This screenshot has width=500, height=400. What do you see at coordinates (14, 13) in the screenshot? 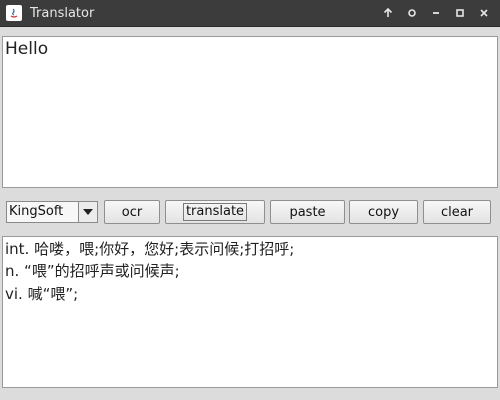
I see `java-app-icon` at bounding box center [14, 13].